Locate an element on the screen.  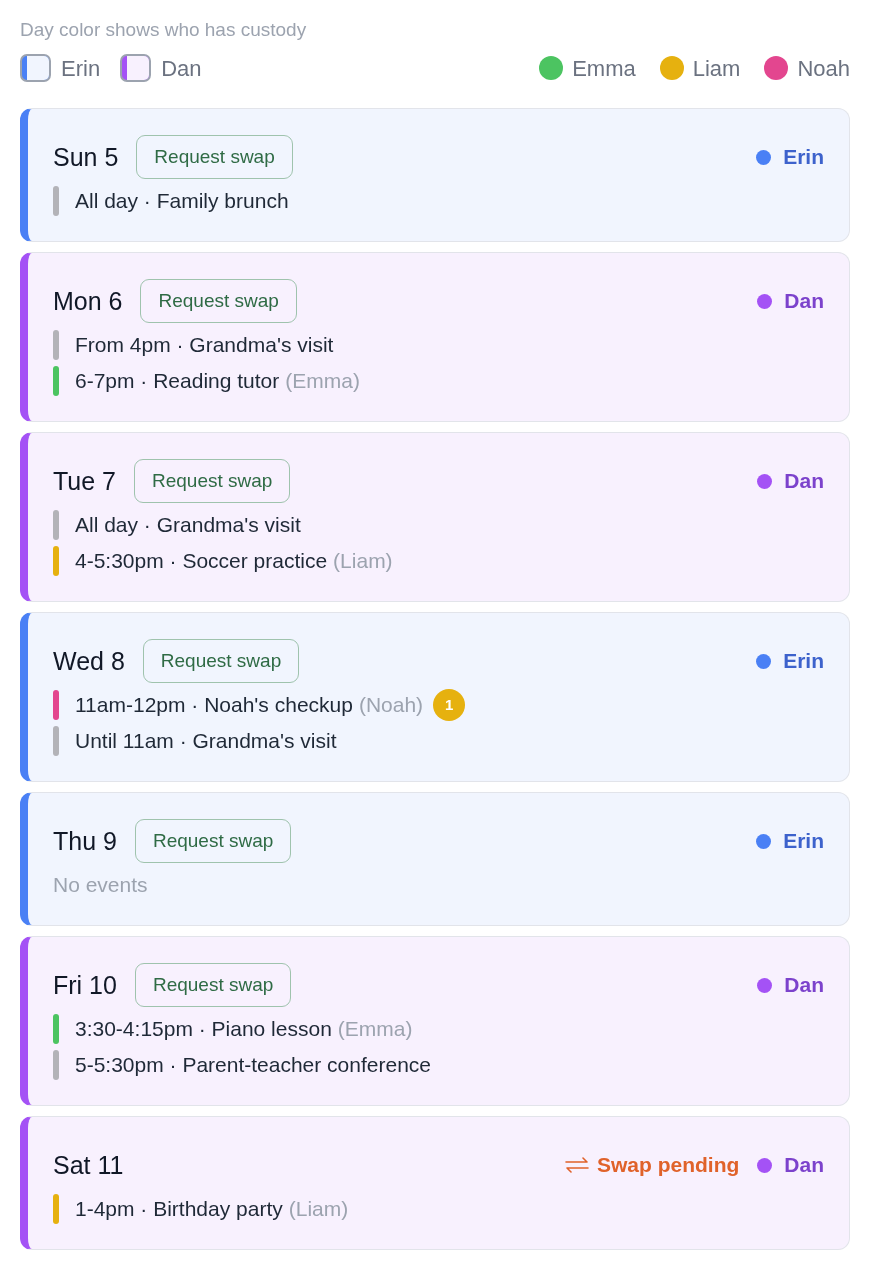
event-text: 5-5:30pm · Parent-teacher conference is located at coordinates (253, 1065).